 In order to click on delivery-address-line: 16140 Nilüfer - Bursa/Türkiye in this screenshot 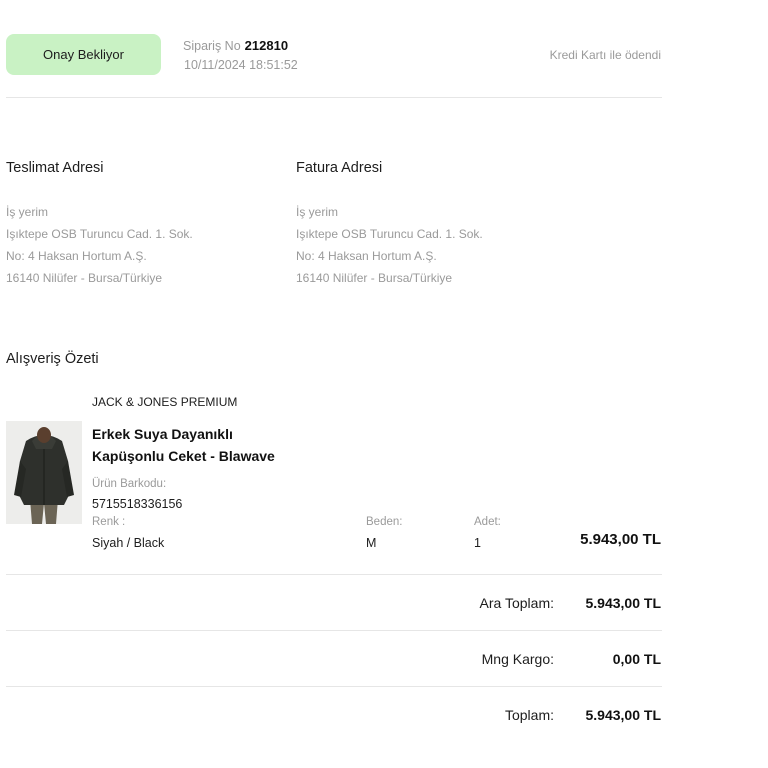, I will do `click(84, 278)`.